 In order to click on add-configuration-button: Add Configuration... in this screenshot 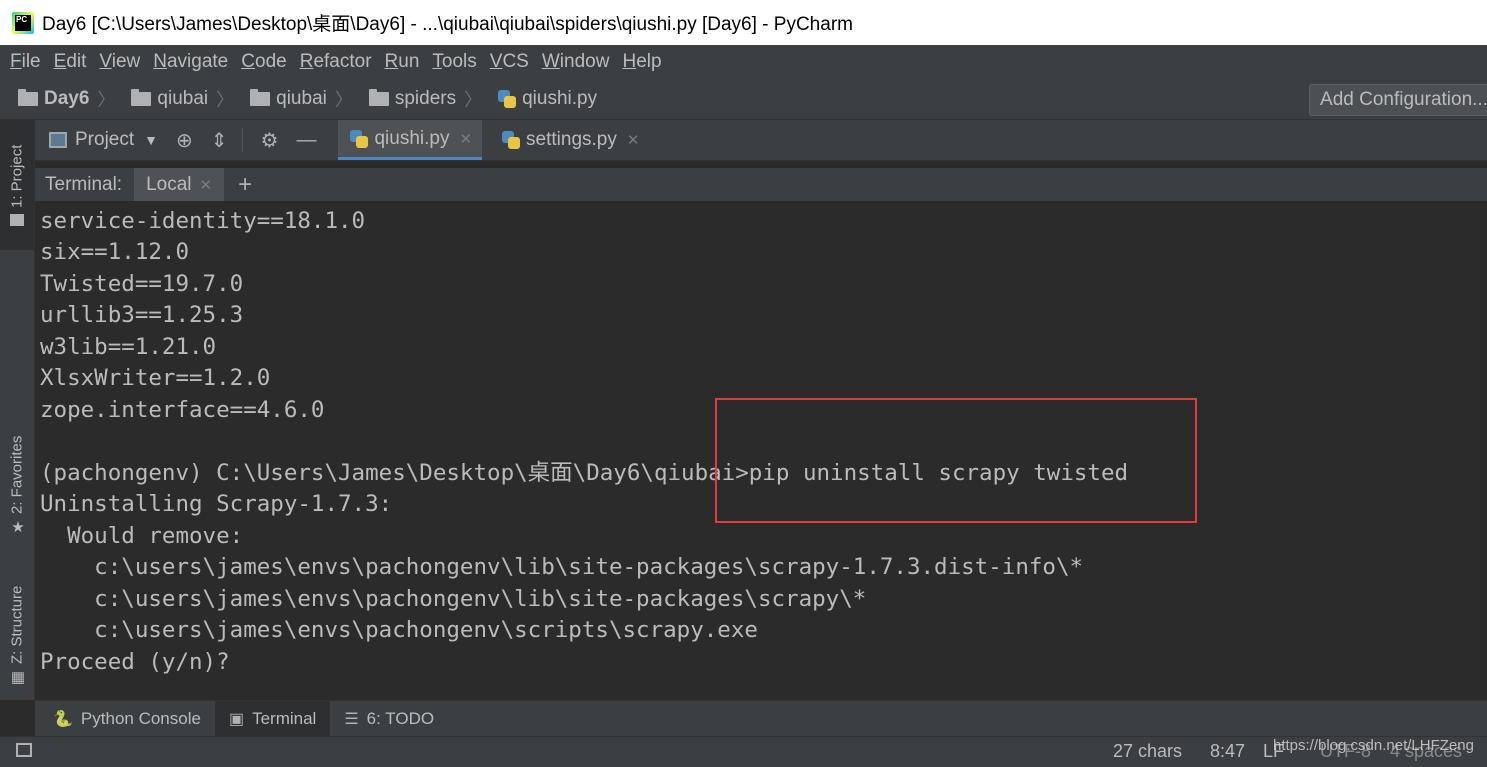, I will do `click(1398, 100)`.